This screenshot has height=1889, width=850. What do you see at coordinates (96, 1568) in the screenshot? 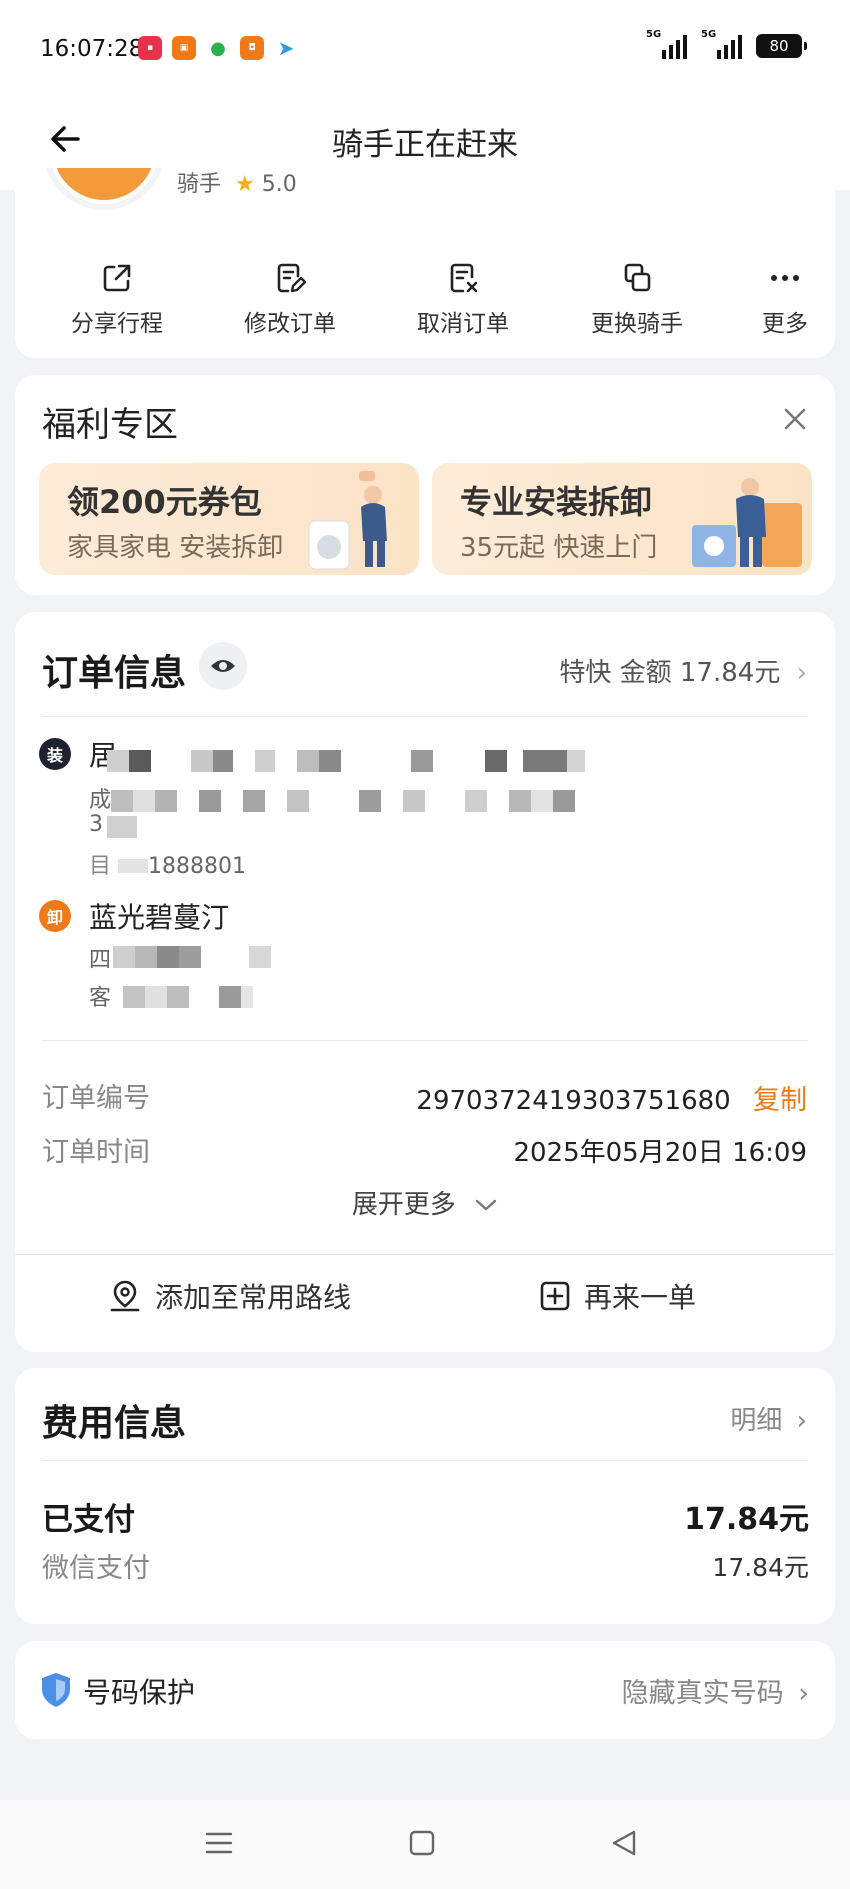
I see `payment-method-label: 微信支付` at bounding box center [96, 1568].